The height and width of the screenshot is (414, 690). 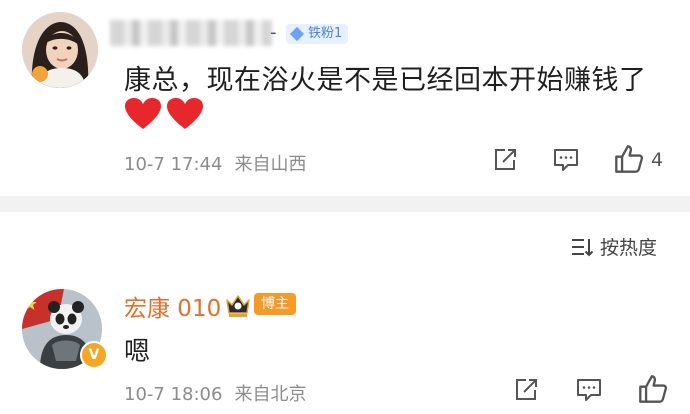 I want to click on sort-label: 按热度, so click(x=629, y=248).